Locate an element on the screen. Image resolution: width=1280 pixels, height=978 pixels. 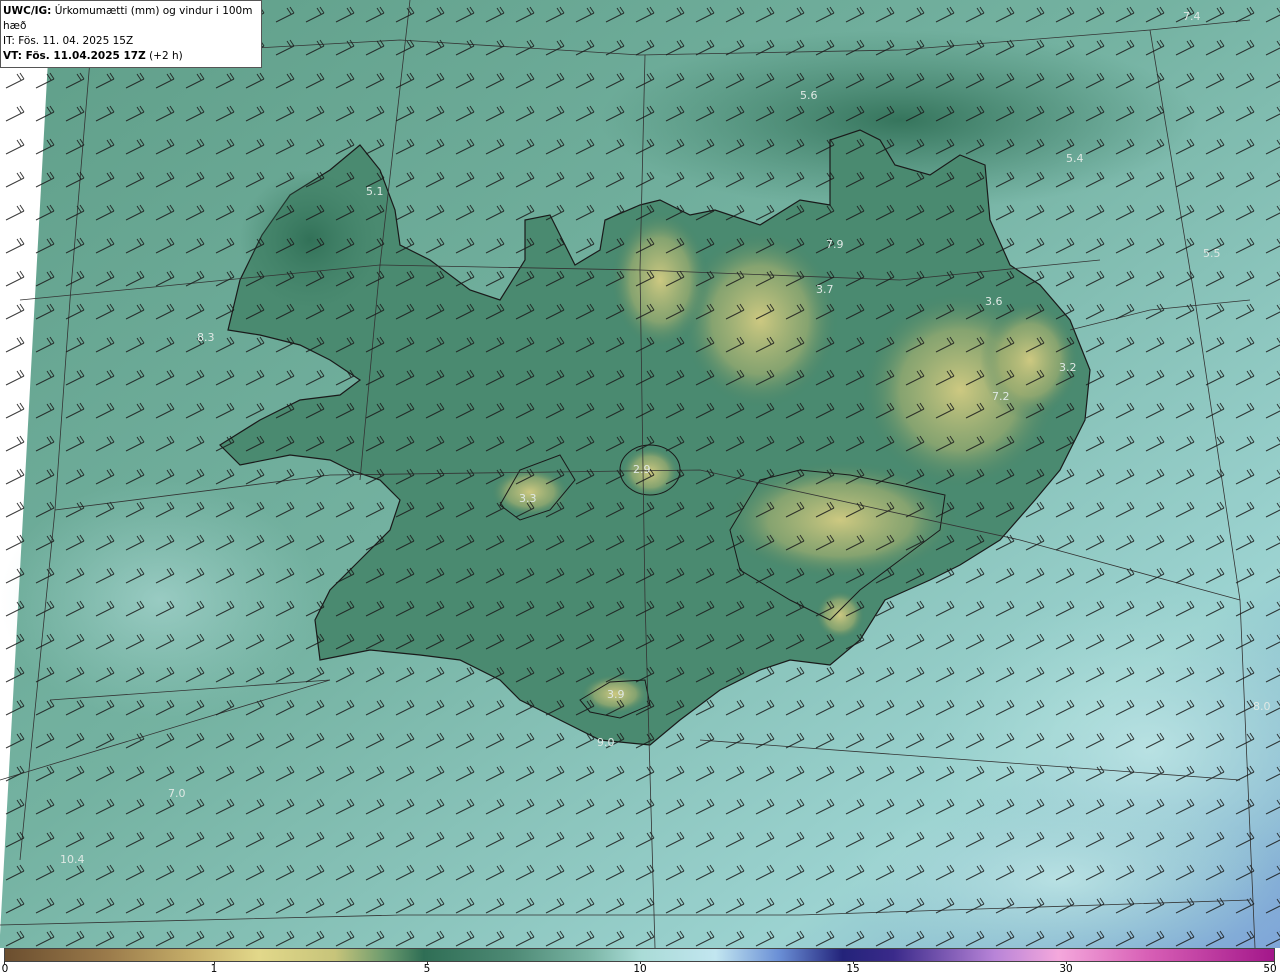
colorbar-tick: 5 is located at coordinates (427, 969).